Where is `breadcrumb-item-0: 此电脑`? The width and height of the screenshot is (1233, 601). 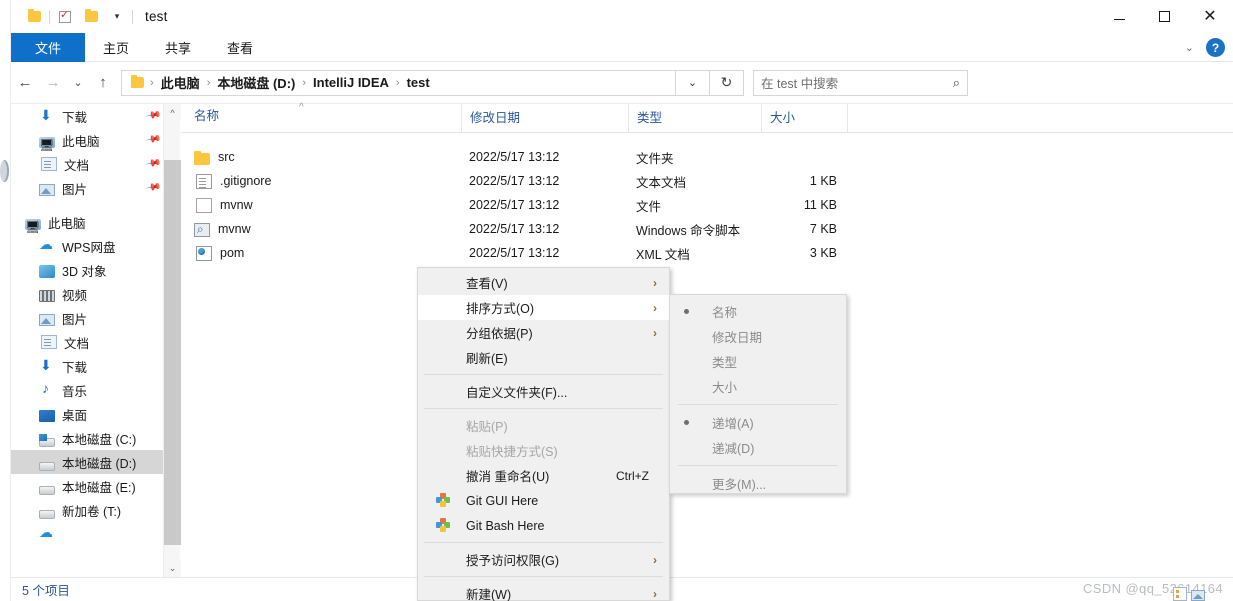 breadcrumb-item-0: 此电脑 is located at coordinates (180, 82).